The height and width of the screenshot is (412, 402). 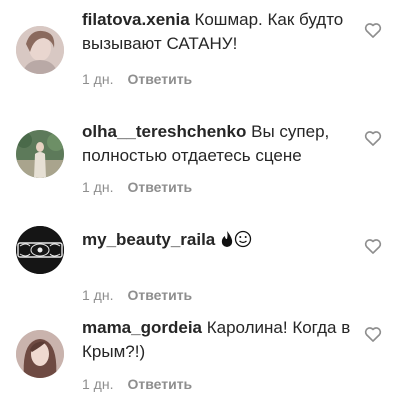 I want to click on comment-username: mama_gordeia, so click(x=142, y=327).